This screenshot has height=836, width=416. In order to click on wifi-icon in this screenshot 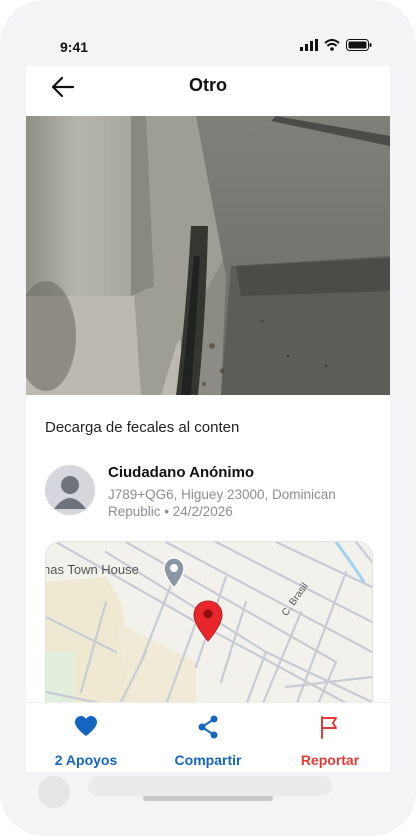, I will do `click(332, 45)`.